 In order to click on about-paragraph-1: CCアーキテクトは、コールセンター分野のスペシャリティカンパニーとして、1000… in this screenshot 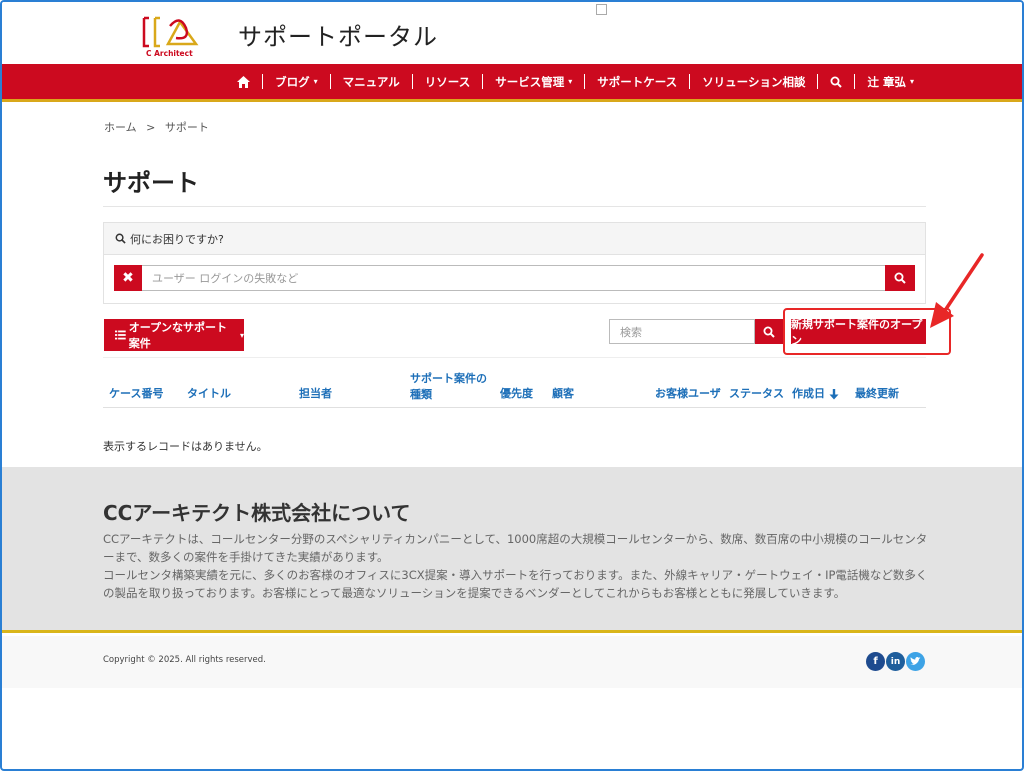, I will do `click(515, 548)`.